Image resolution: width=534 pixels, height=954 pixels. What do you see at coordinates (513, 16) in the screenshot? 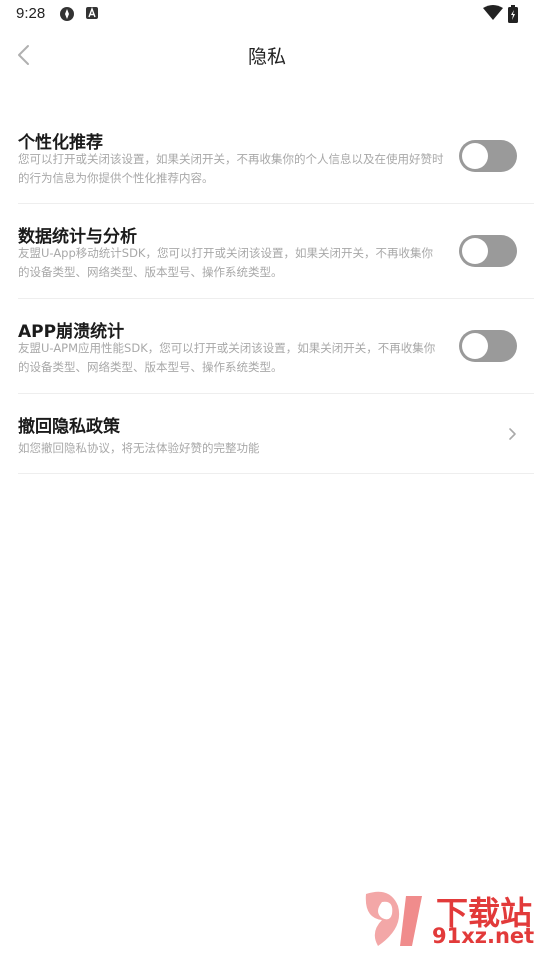
I see `battery-icon` at bounding box center [513, 16].